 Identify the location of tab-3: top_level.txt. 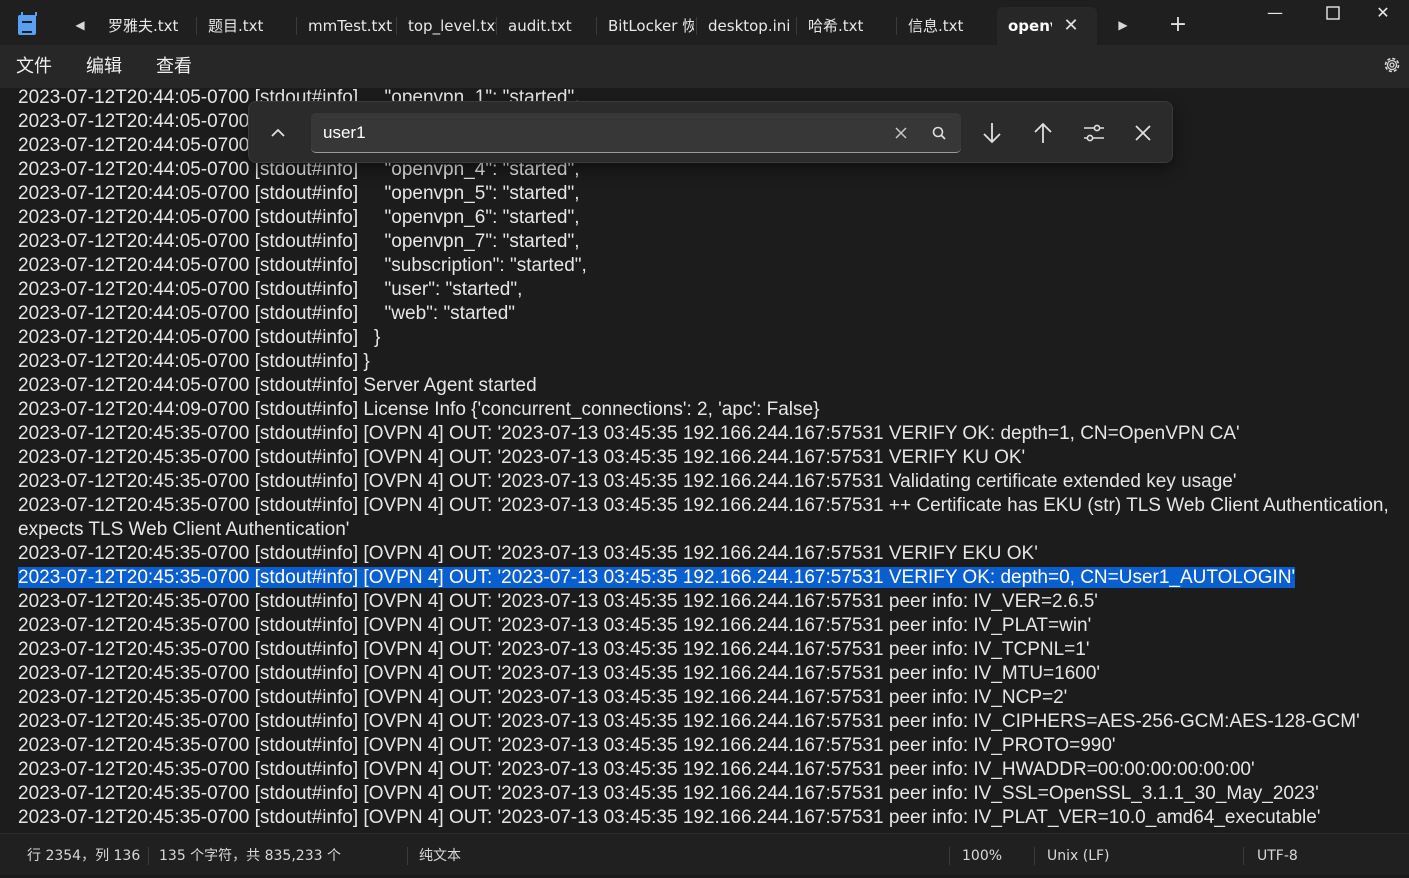
(447, 26).